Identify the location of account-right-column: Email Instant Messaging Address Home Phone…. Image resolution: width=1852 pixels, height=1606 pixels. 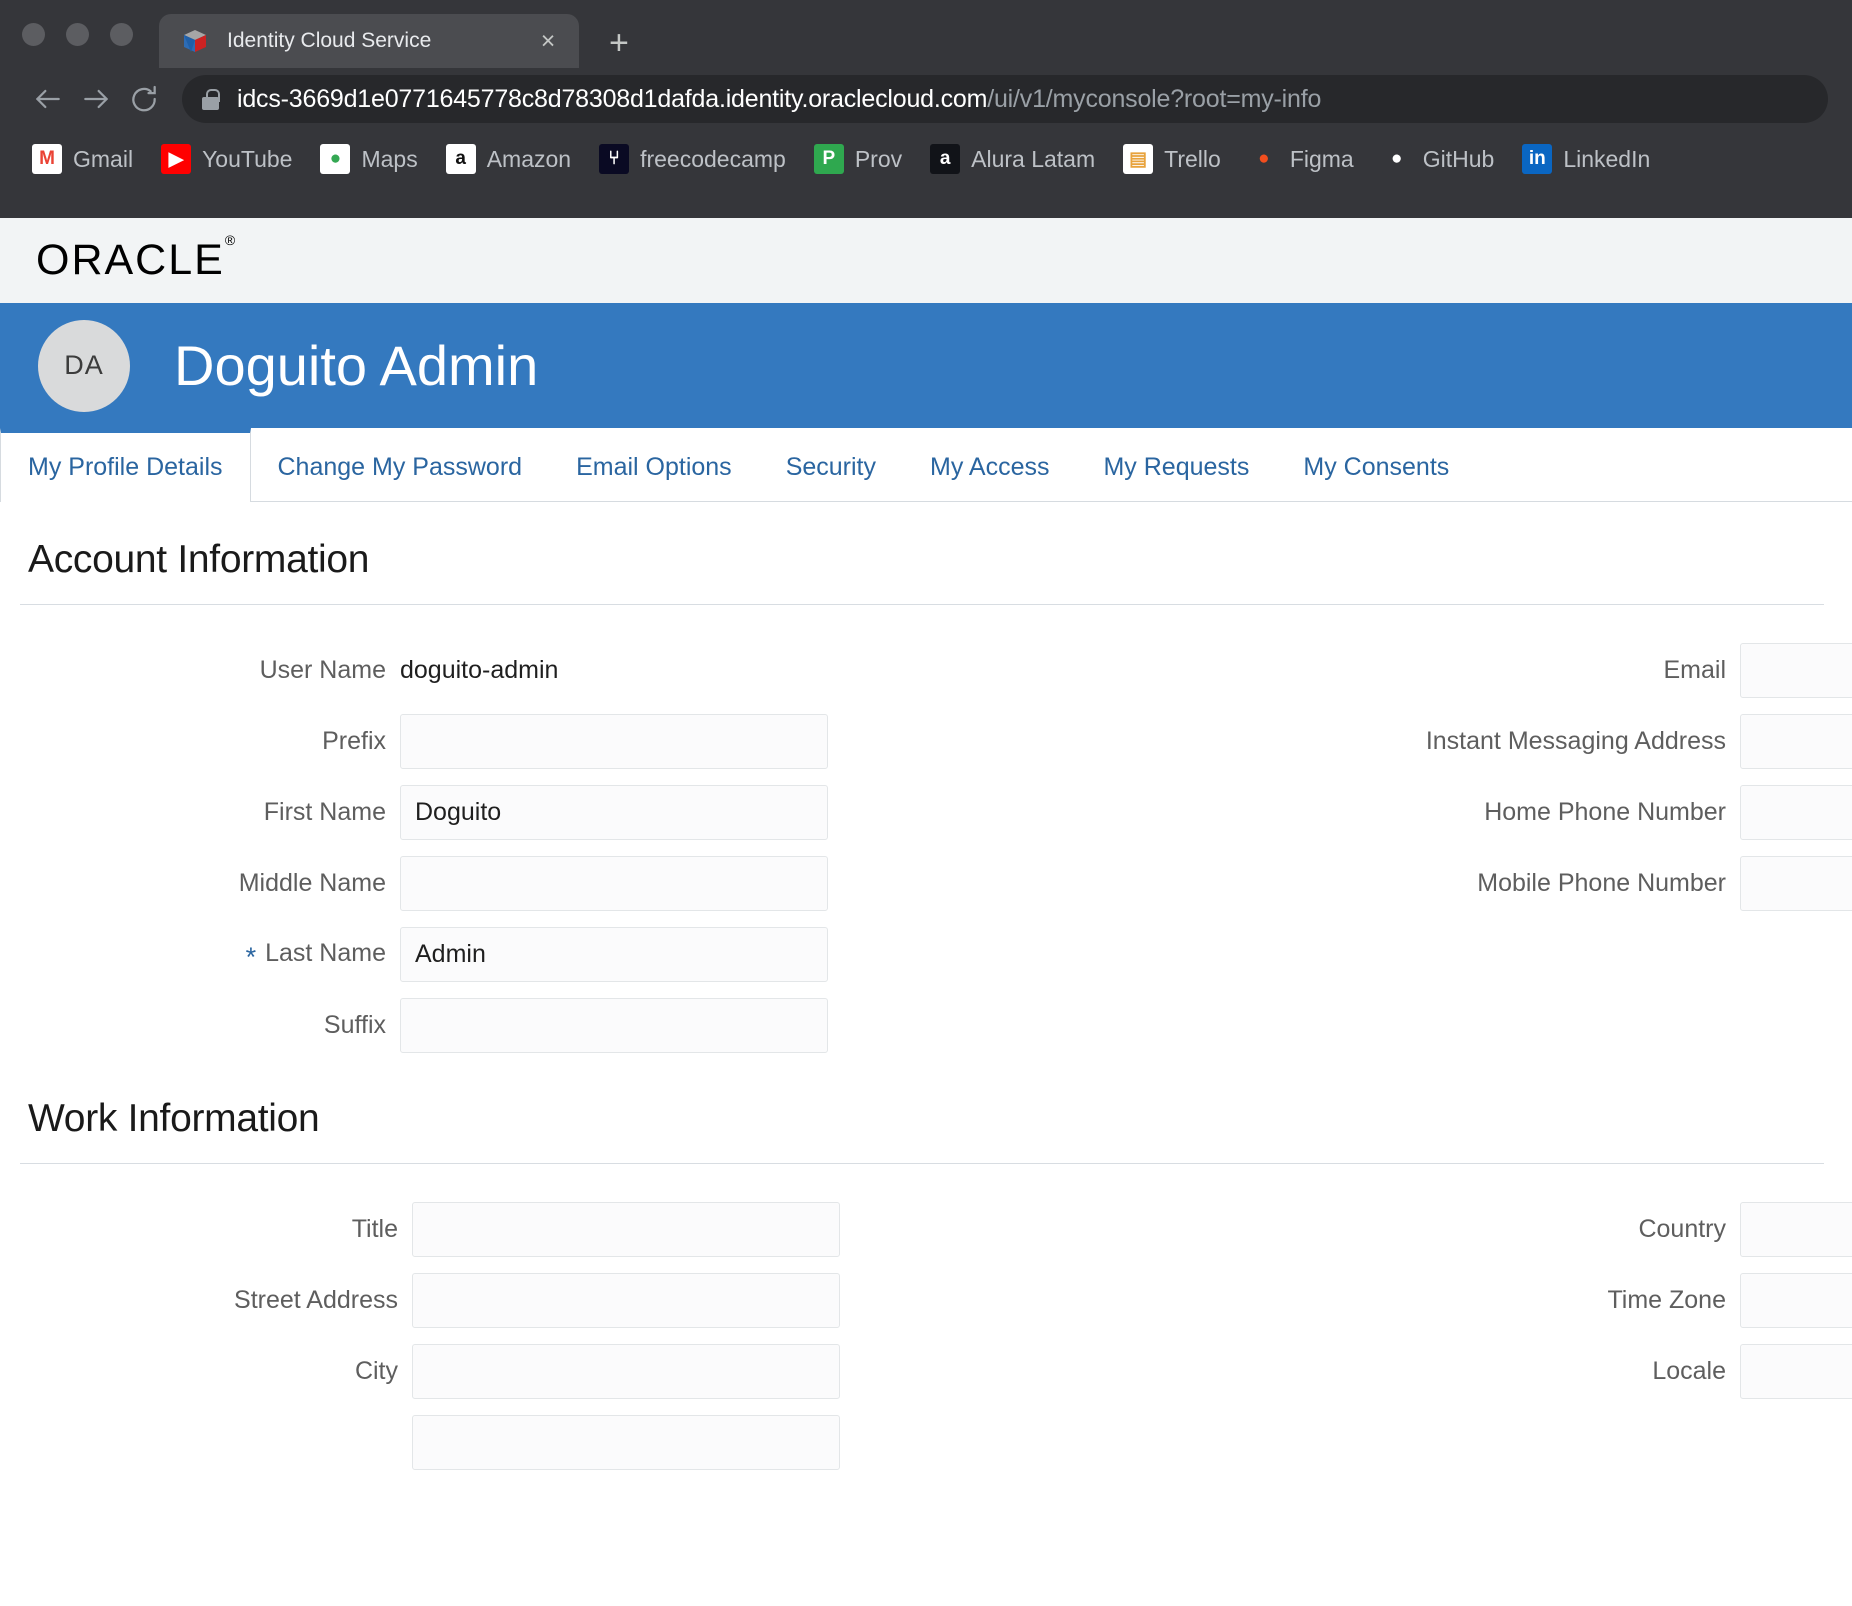
(1389, 833).